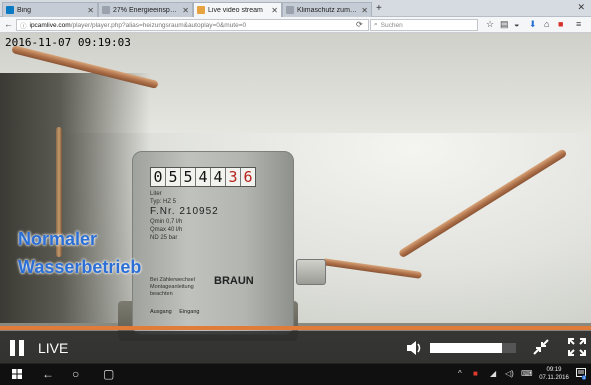  I want to click on windows-start-icon, so click(17, 374).